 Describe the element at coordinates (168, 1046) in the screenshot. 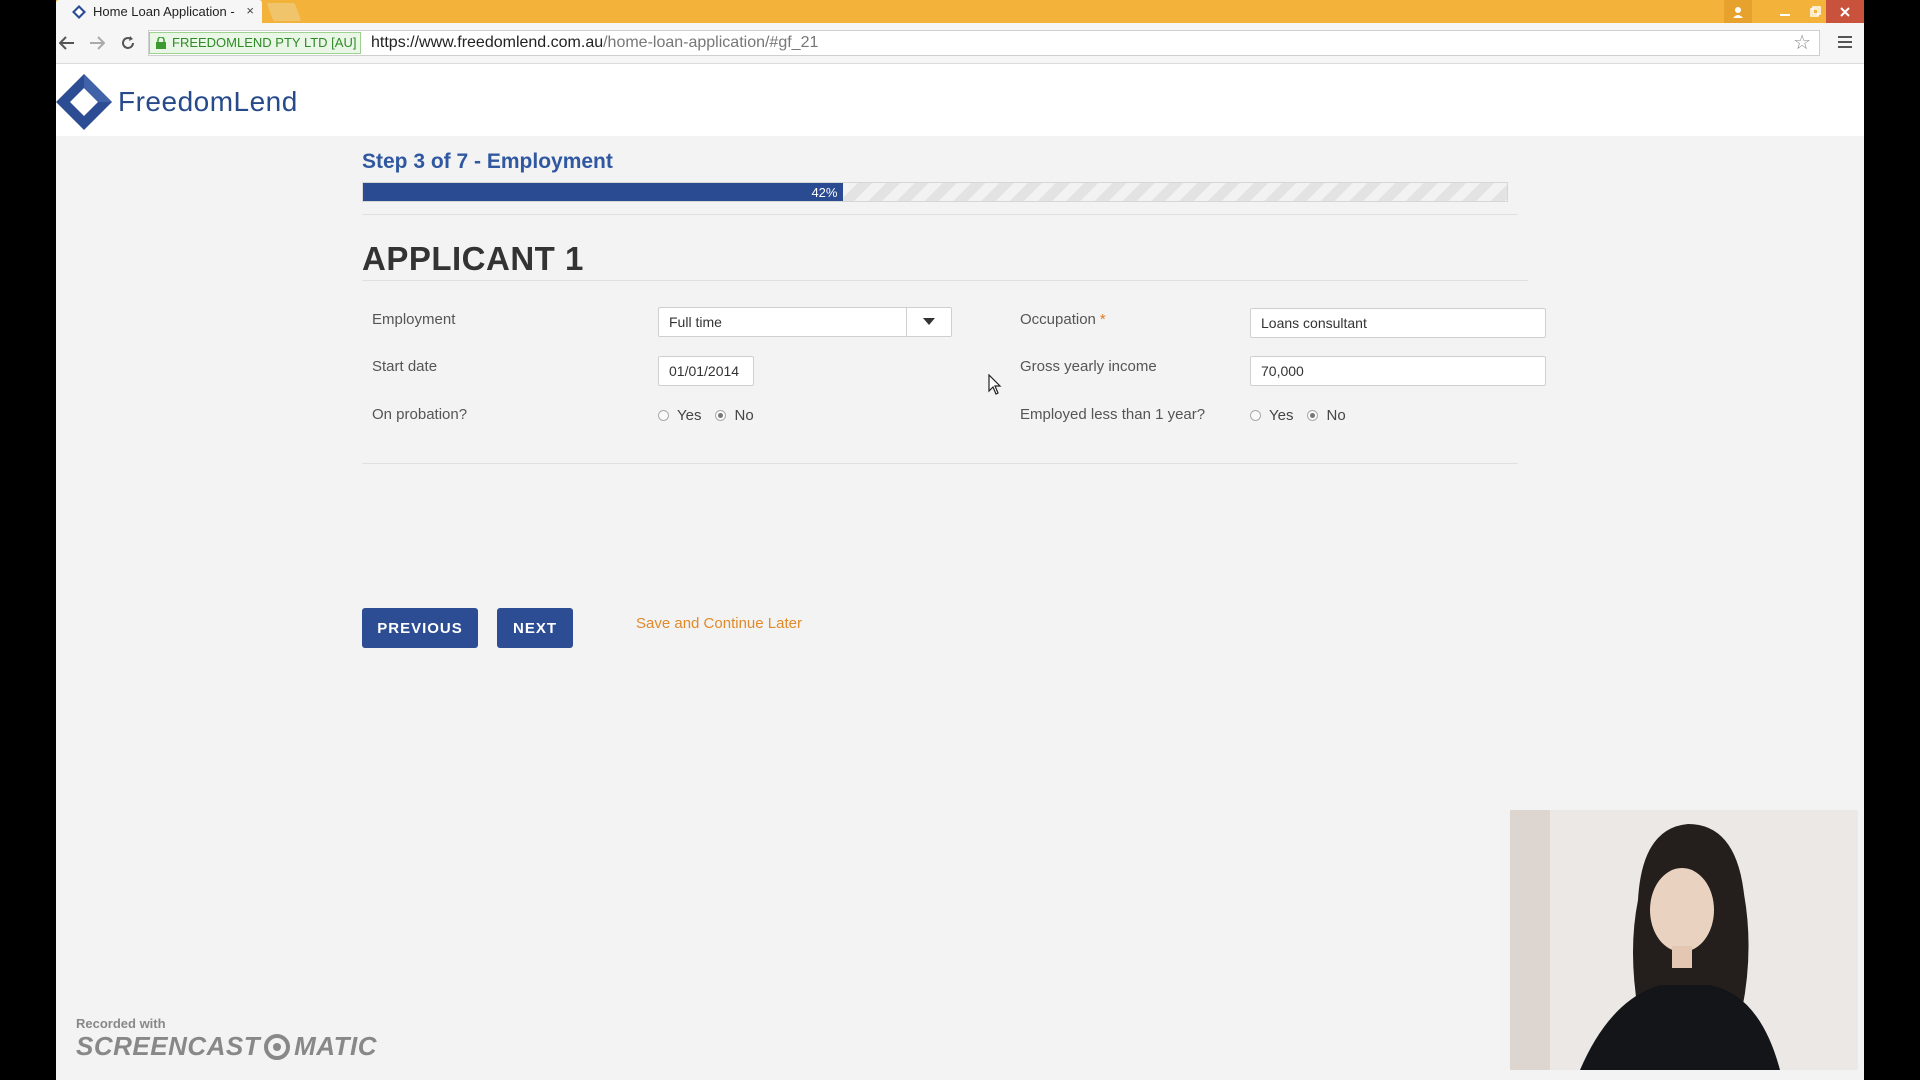

I see `watermark-screencast: SCREENCAST` at that location.